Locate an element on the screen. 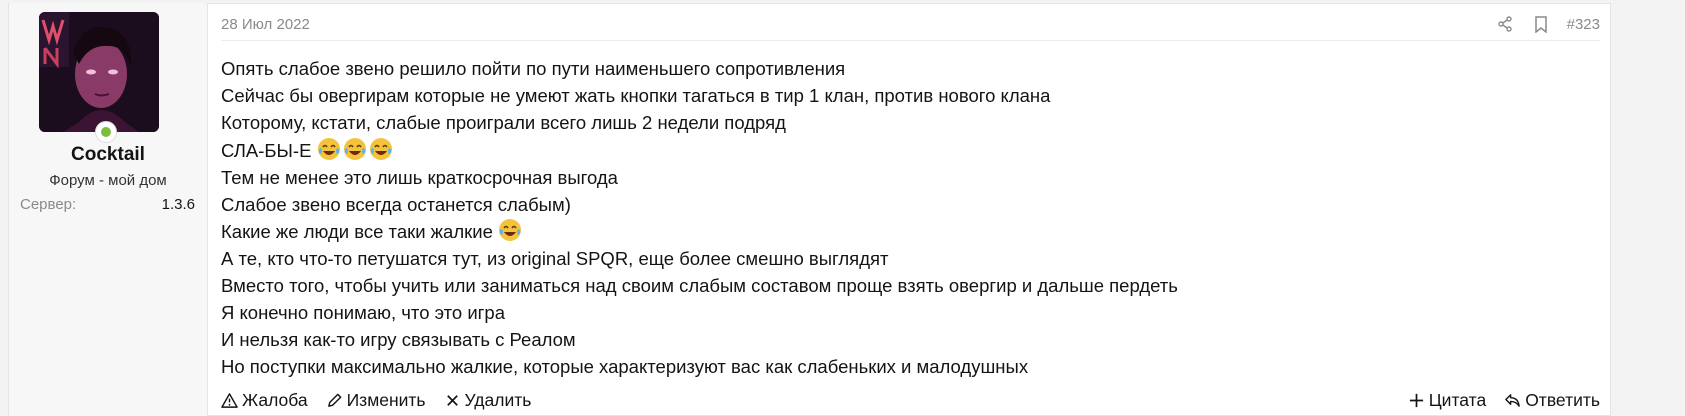 The height and width of the screenshot is (416, 1685). delete-button: Удалить is located at coordinates (488, 400).